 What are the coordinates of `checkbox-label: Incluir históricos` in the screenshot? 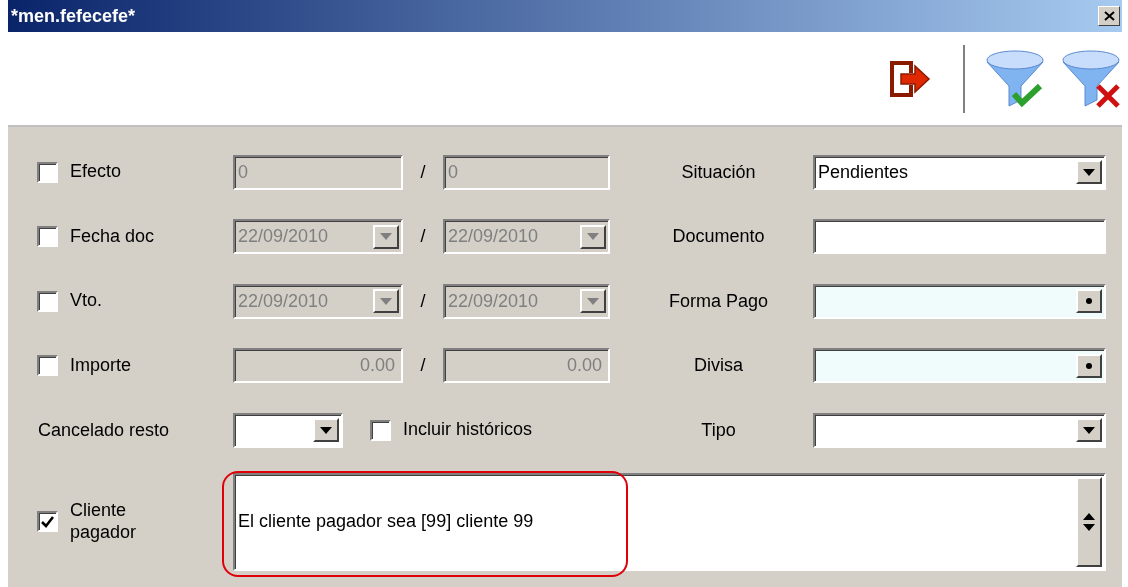 It's located at (468, 430).